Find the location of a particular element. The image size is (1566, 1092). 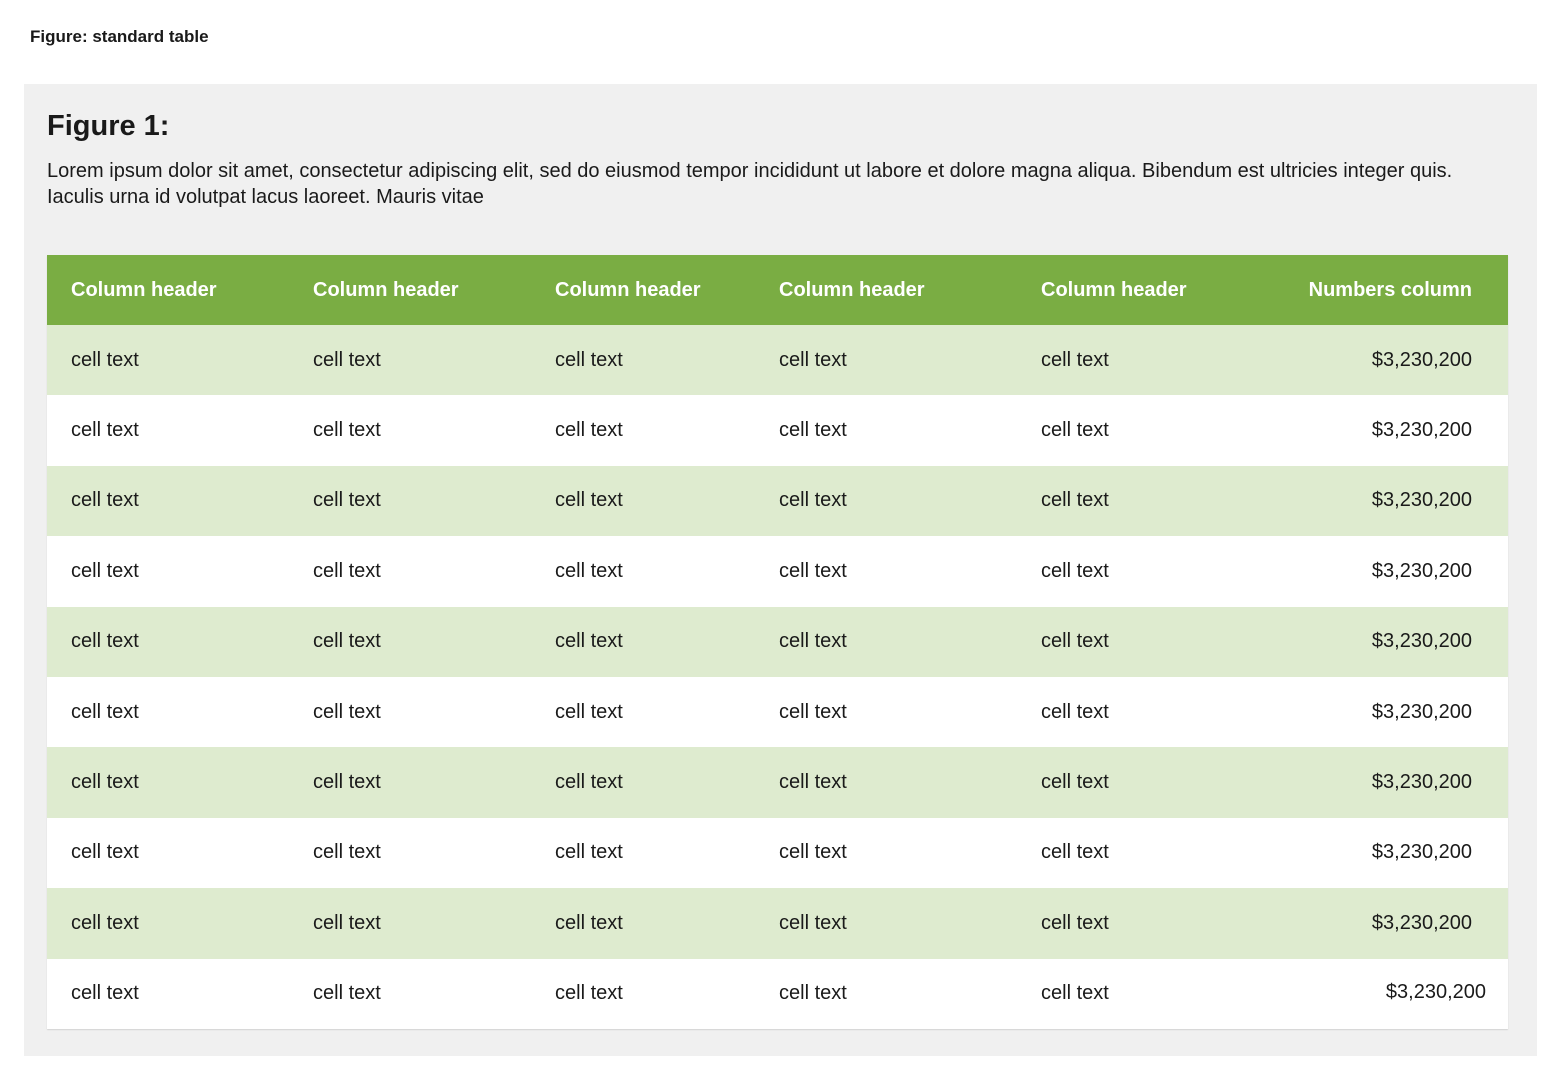

page-label: Figure: standard table is located at coordinates (119, 36).